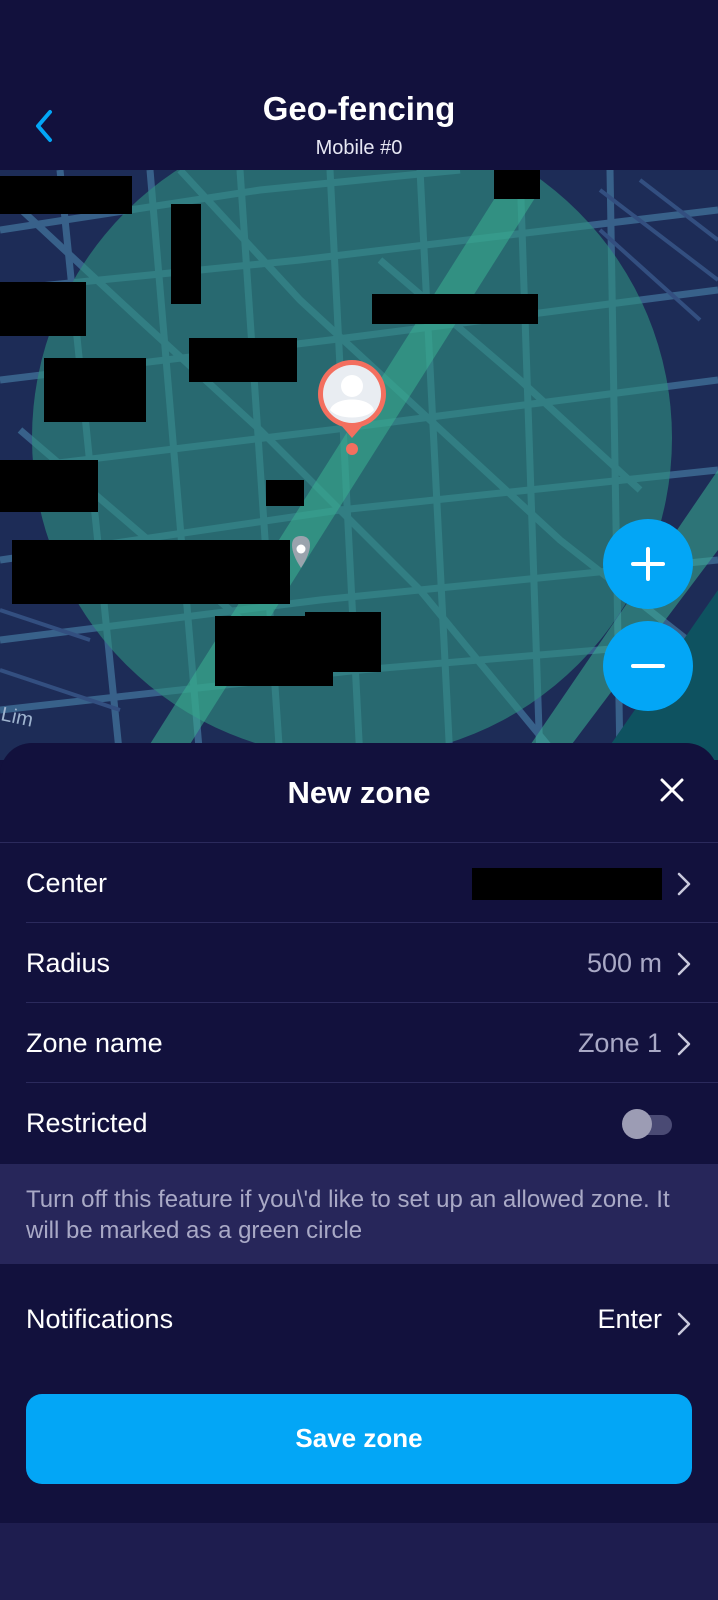  What do you see at coordinates (359, 883) in the screenshot?
I see `center-row: Center` at bounding box center [359, 883].